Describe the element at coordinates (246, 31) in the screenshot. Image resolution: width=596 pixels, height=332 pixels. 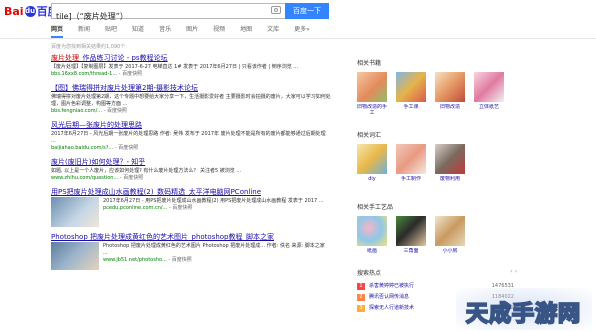
I see `tab-map: 地图` at that location.